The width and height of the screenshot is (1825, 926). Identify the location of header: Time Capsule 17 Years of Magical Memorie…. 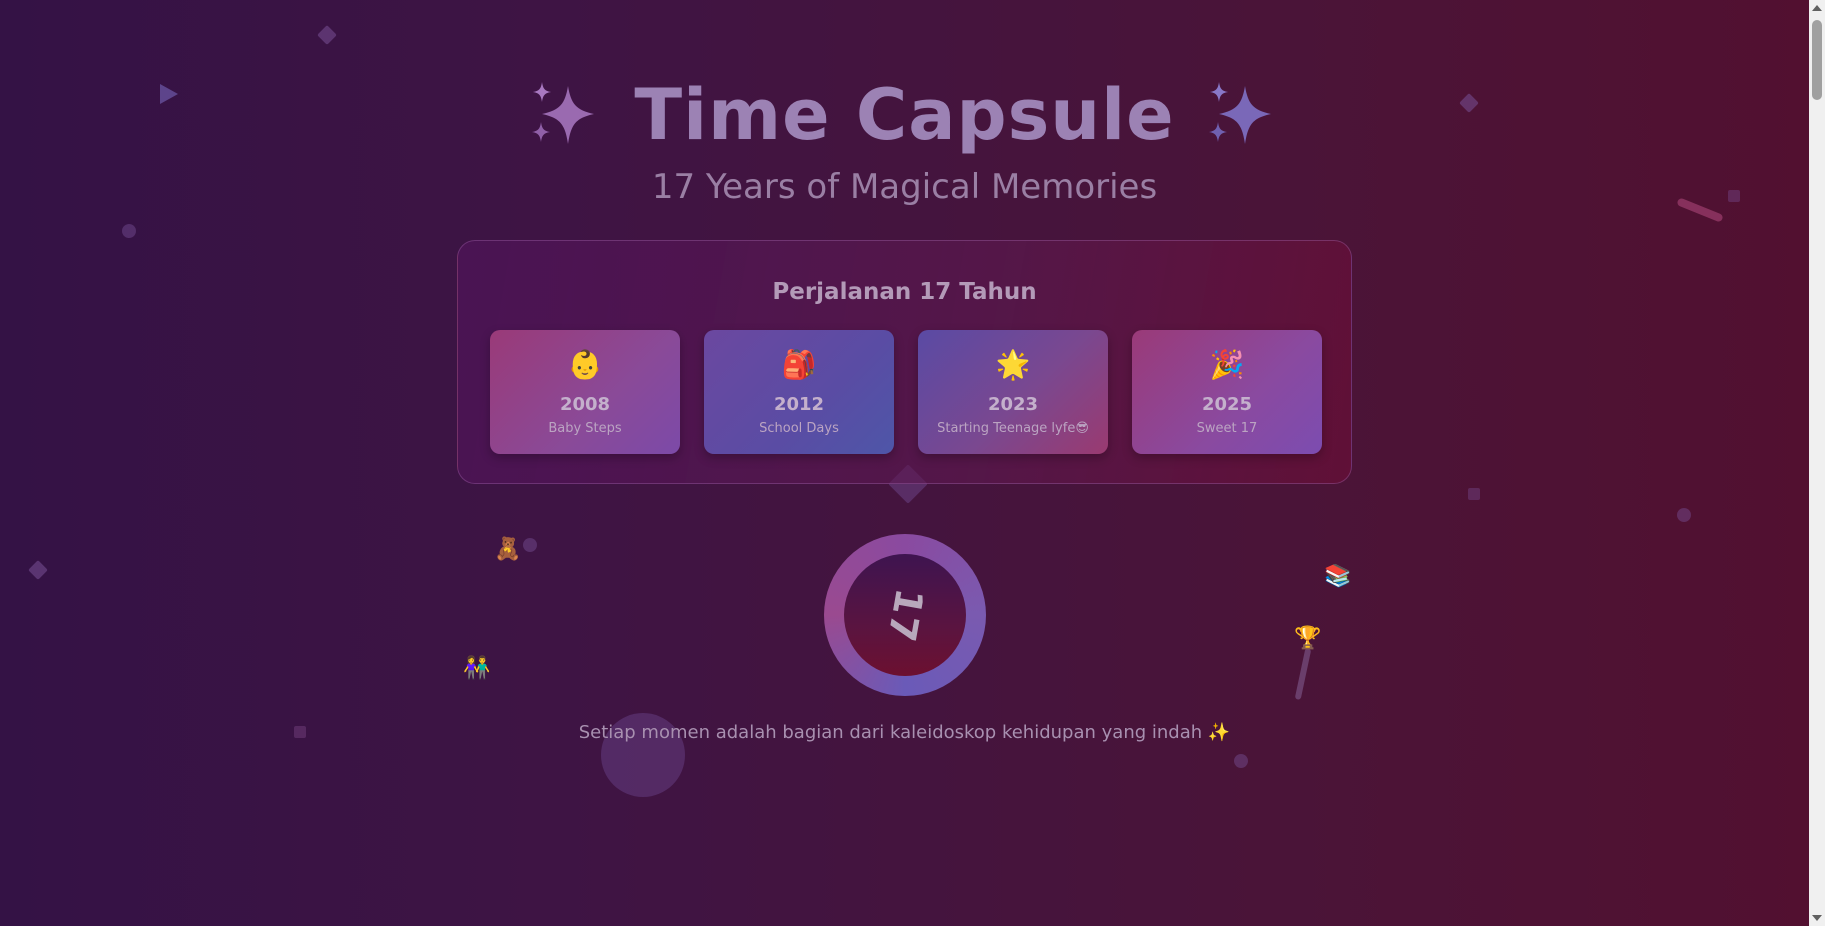
(904, 142).